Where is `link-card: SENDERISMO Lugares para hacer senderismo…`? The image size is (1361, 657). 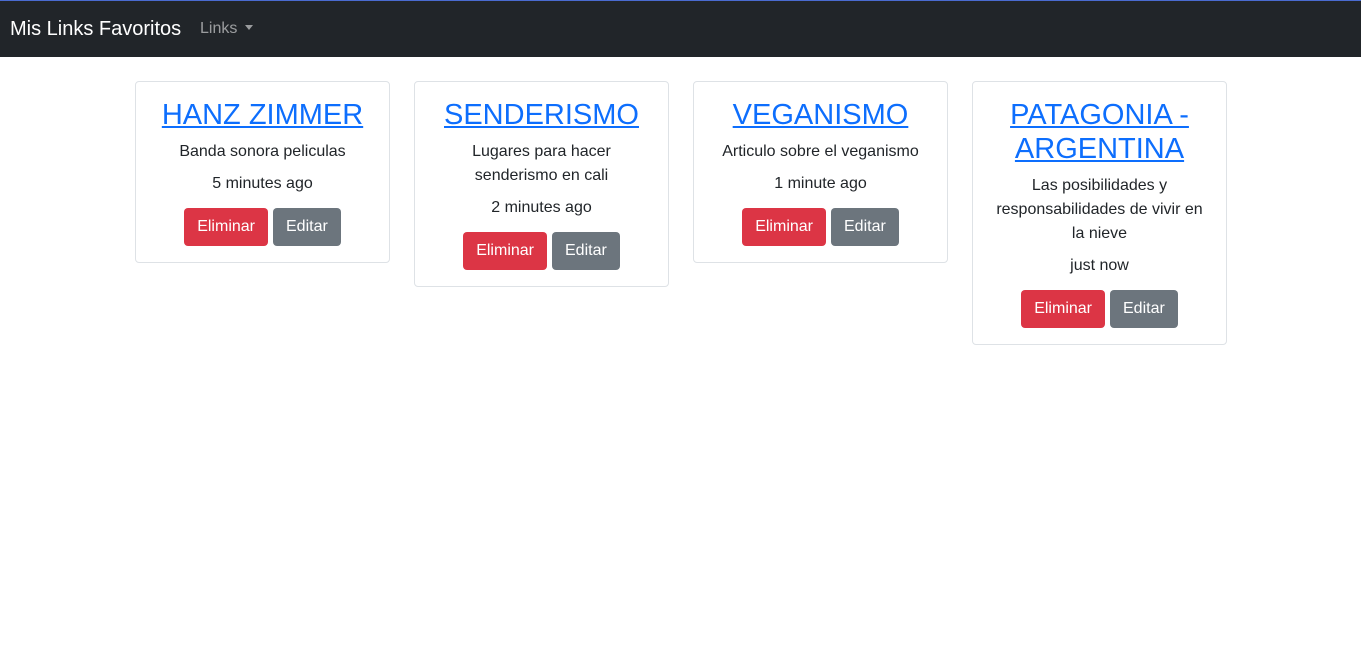
link-card: SENDERISMO Lugares para hacer senderismo… is located at coordinates (541, 184).